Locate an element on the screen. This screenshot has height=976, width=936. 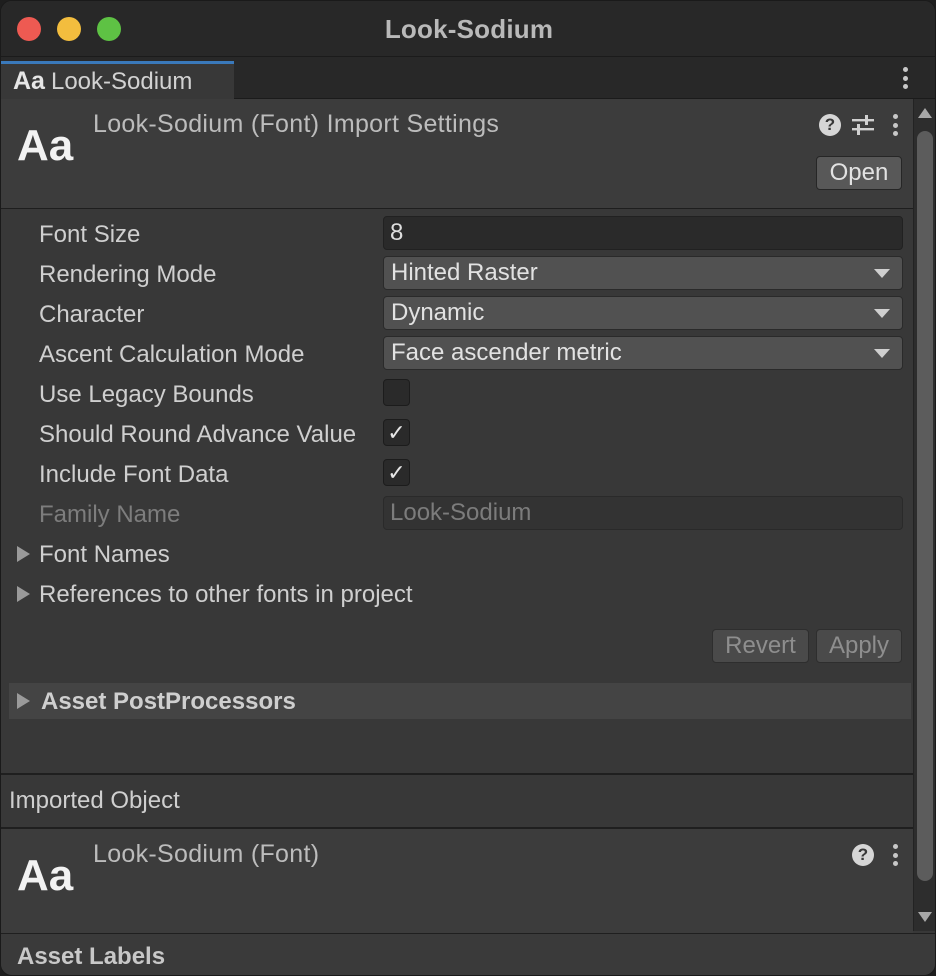
font-asset-large-icon: Aa is located at coordinates (45, 145).